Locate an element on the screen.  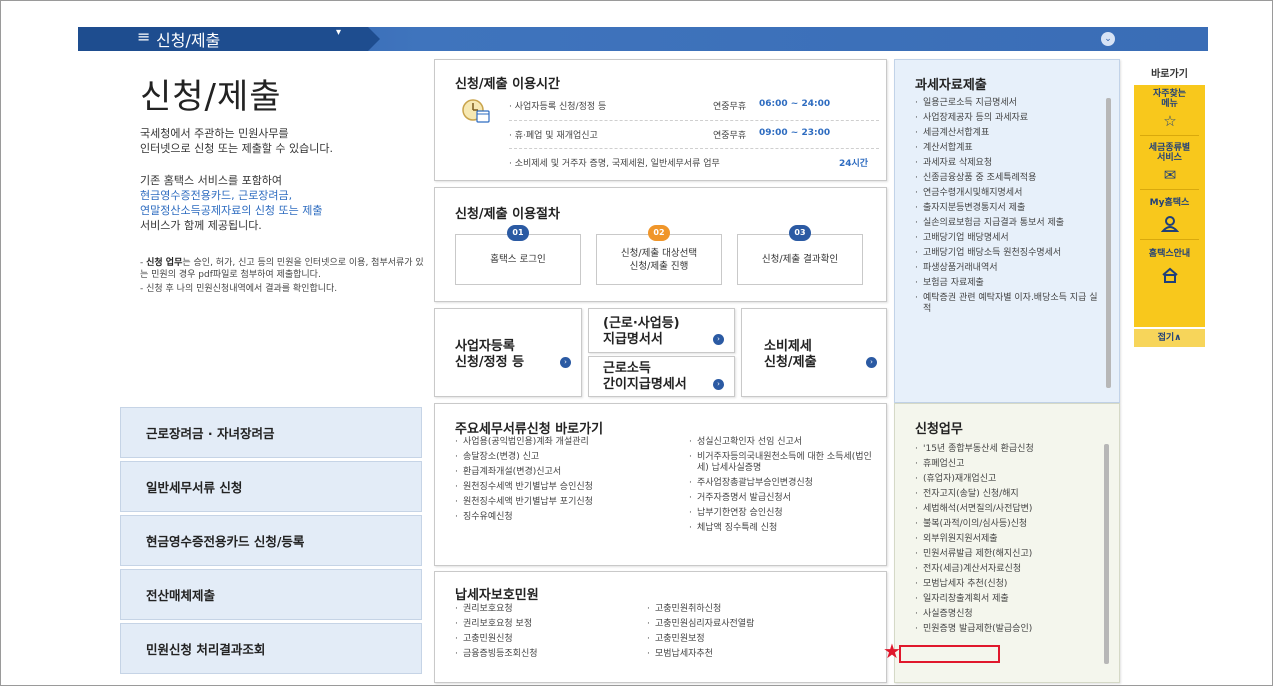
protection-item: 고충민원심리자료사전열람 is located at coordinates (747, 624).